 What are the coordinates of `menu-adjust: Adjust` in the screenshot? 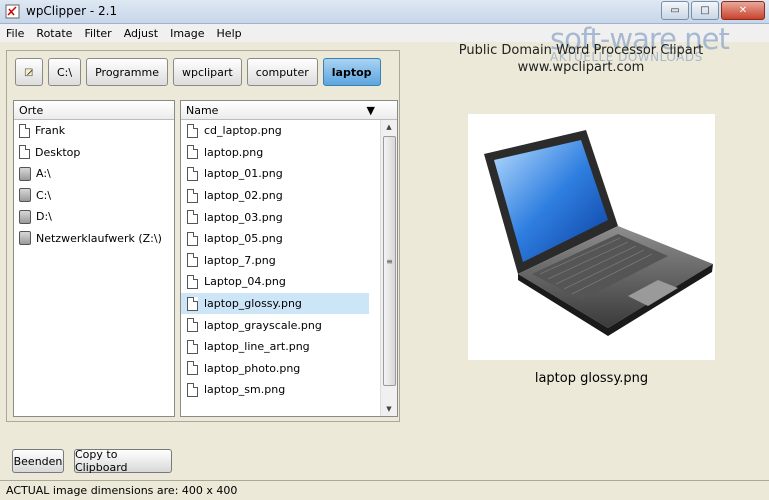 It's located at (141, 33).